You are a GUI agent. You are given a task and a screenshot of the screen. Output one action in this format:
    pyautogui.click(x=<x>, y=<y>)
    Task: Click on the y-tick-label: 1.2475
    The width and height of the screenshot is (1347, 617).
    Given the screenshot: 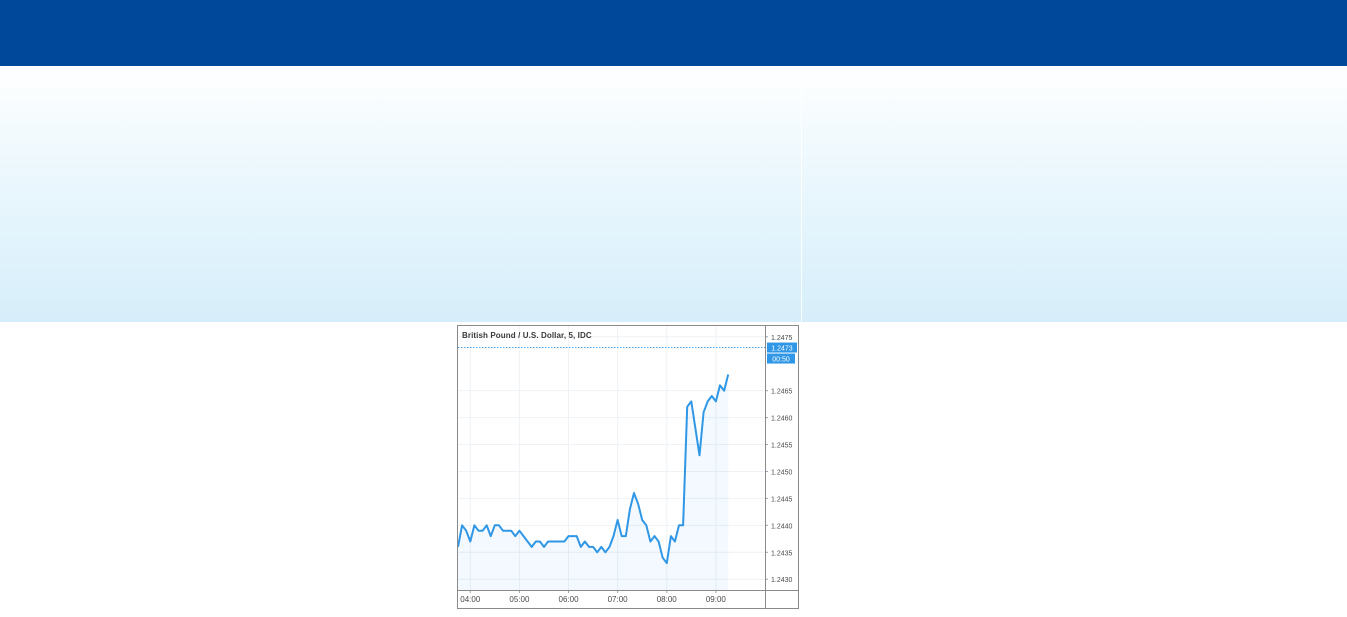 What is the action you would take?
    pyautogui.click(x=782, y=338)
    